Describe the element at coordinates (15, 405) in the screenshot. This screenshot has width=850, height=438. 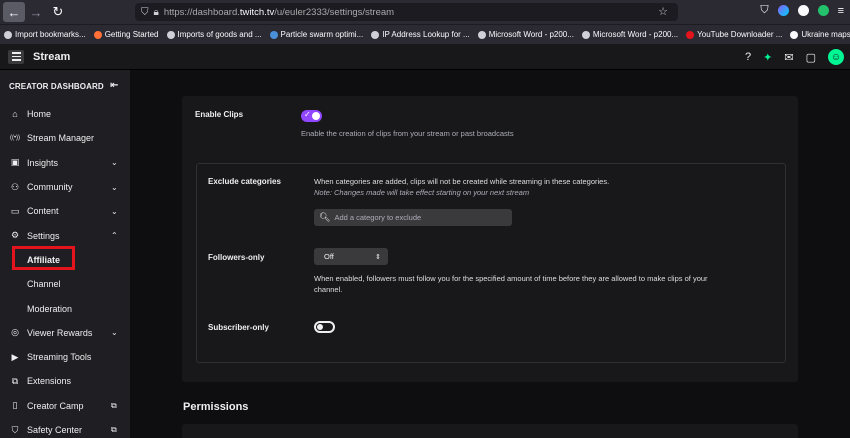
I see `book-icon: ▯` at that location.